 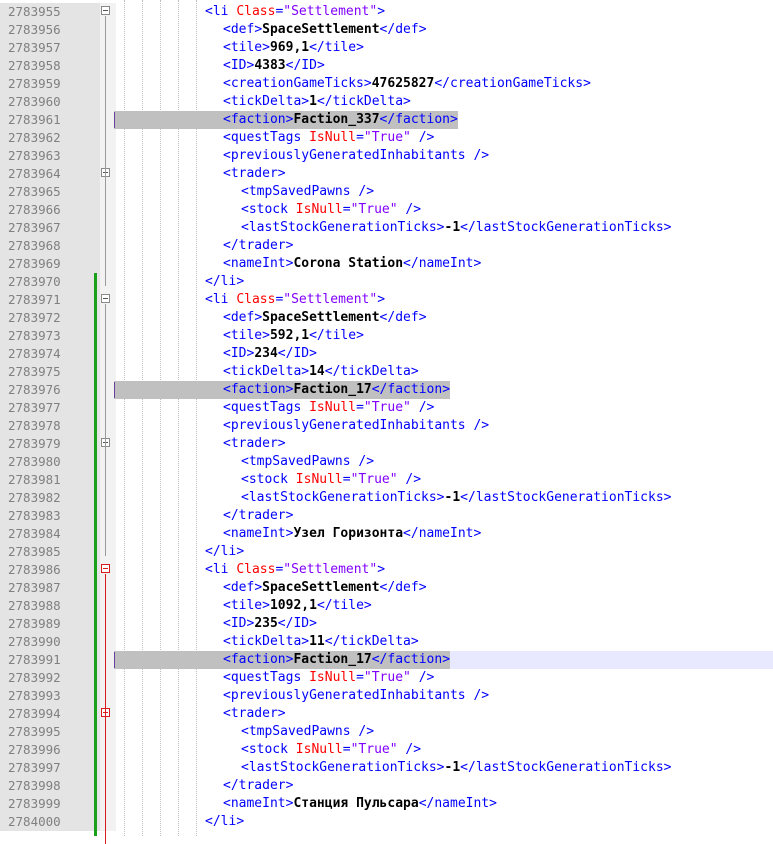 I want to click on code-line: 2783969 <nameInt>Corona Station</nameInt>, so click(x=386, y=264).